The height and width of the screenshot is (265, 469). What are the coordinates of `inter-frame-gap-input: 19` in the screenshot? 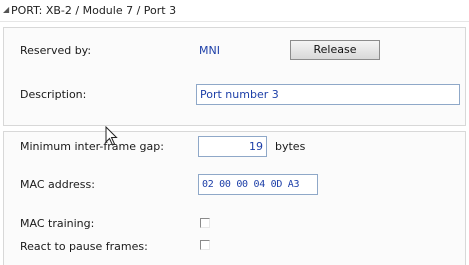 It's located at (232, 146).